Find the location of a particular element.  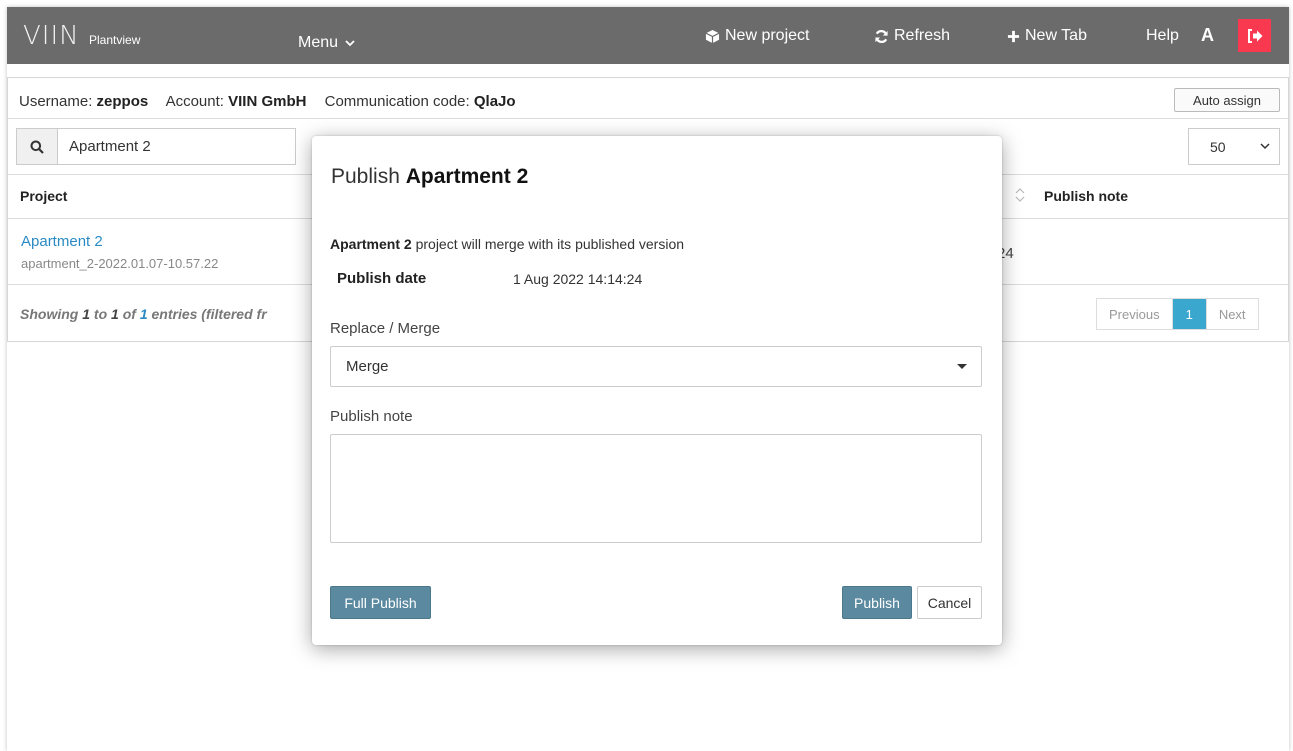

cube-icon is located at coordinates (712, 36).